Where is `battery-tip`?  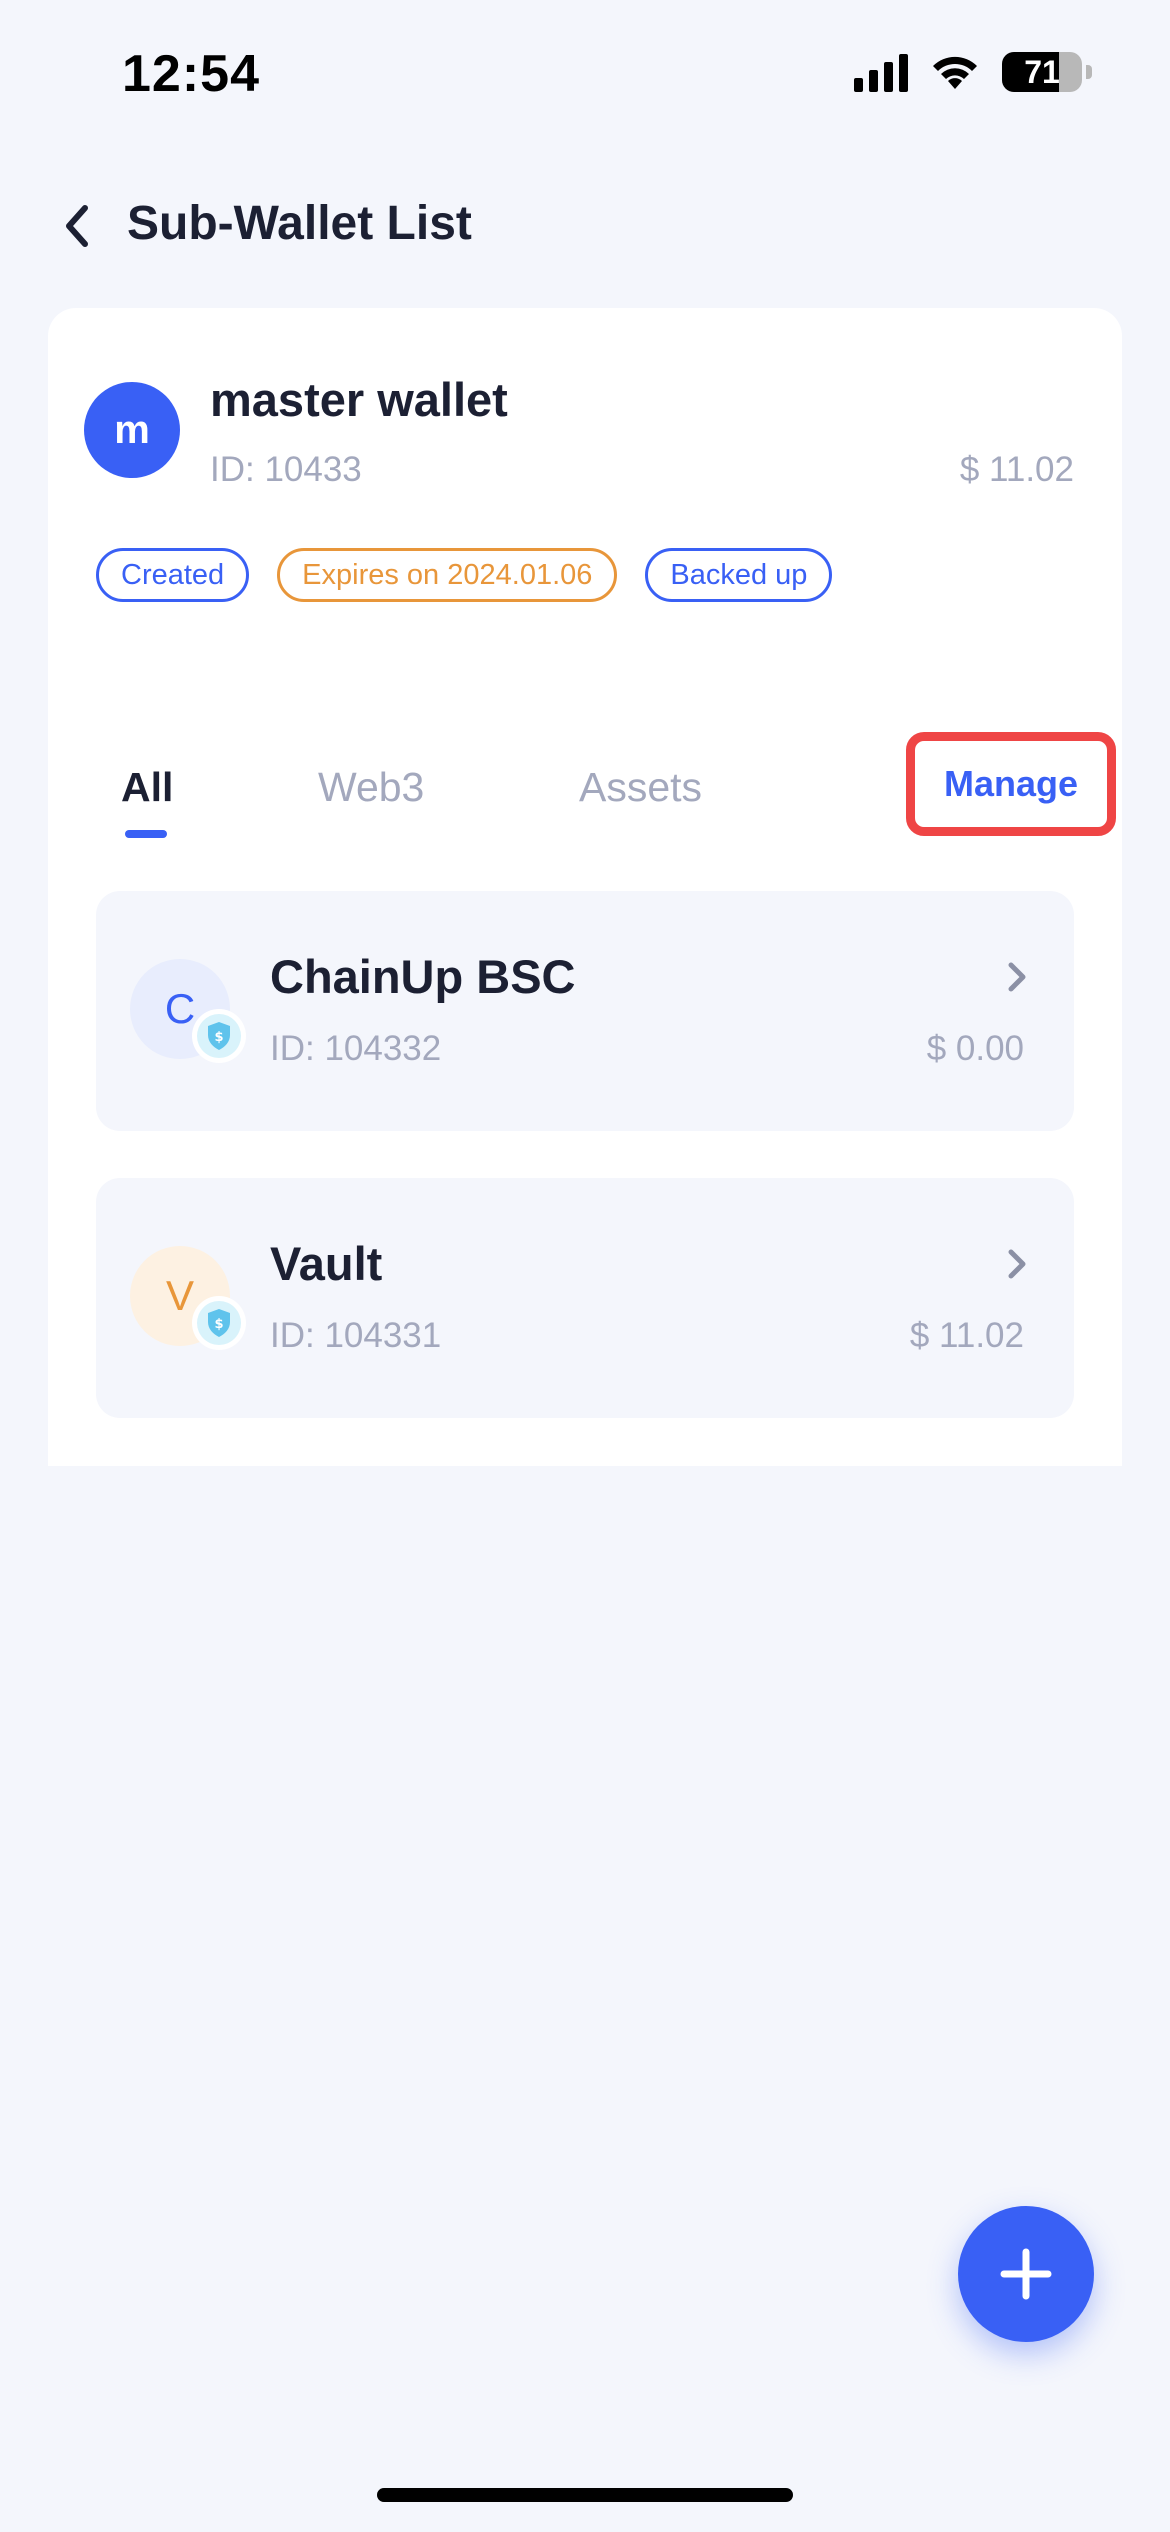
battery-tip is located at coordinates (1089, 72).